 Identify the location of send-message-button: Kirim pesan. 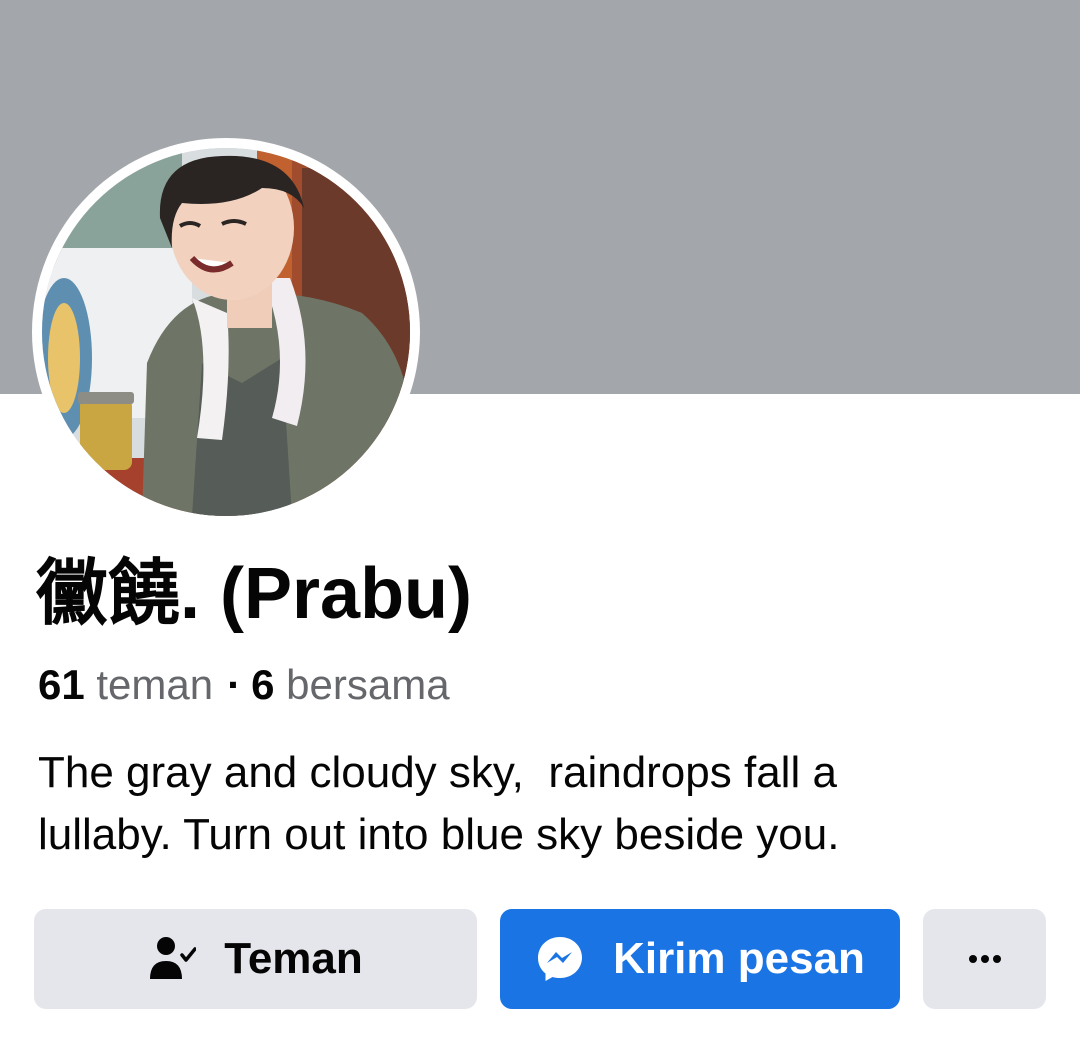
(700, 959).